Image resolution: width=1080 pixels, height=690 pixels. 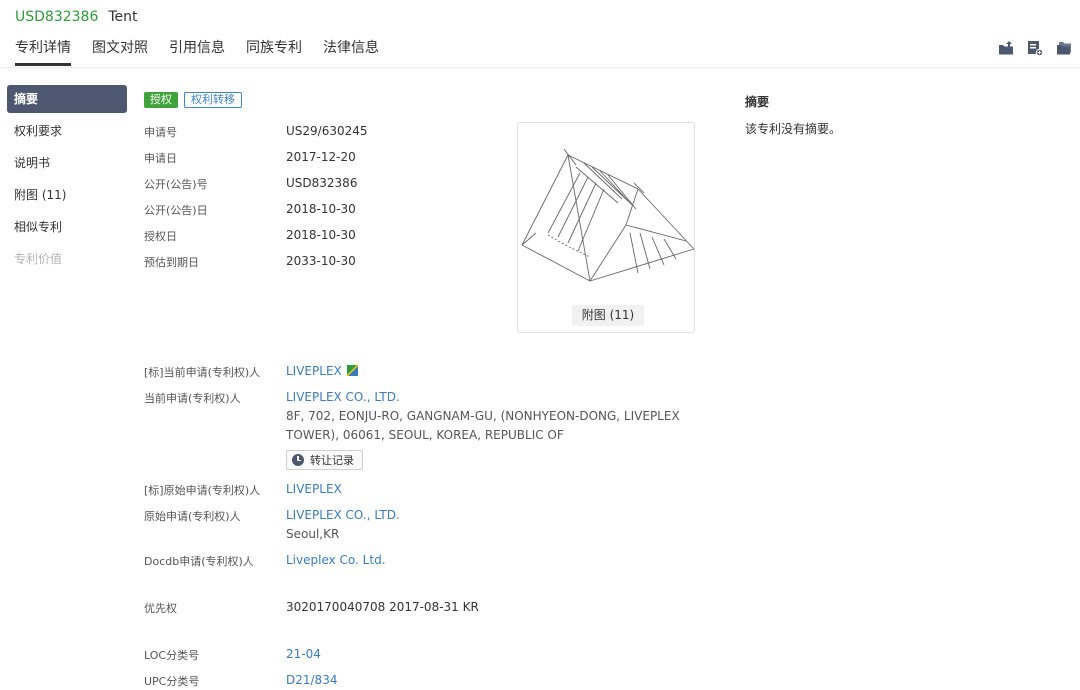 I want to click on sidebar-item-abstract: 摘要, so click(x=67, y=99).